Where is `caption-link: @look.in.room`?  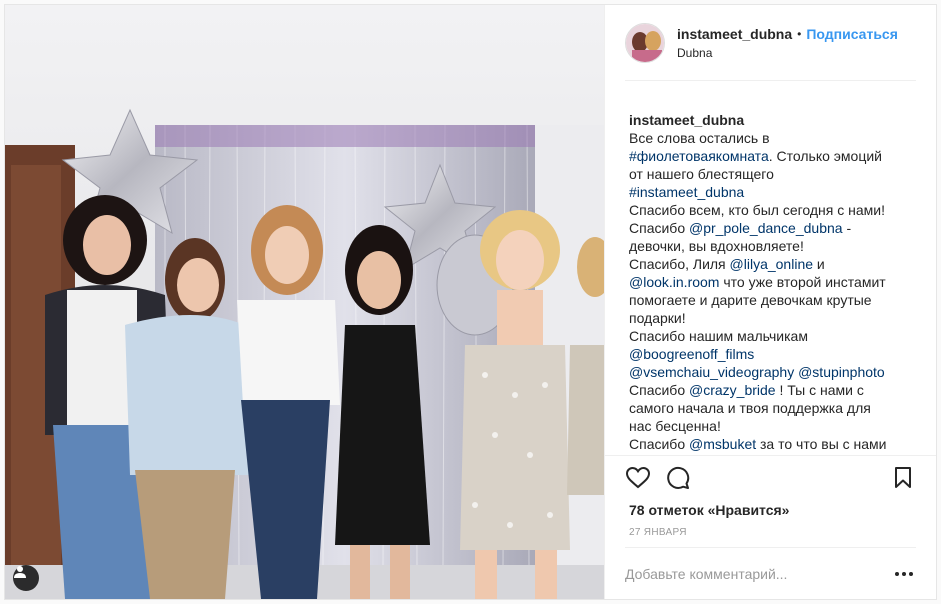
caption-link: @look.in.room is located at coordinates (674, 282).